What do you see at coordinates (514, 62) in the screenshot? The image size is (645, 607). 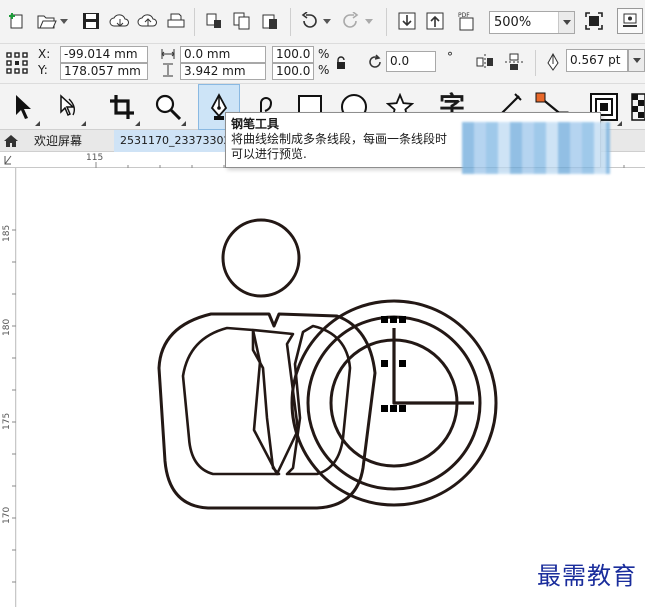 I see `mirror-vertical-icon` at bounding box center [514, 62].